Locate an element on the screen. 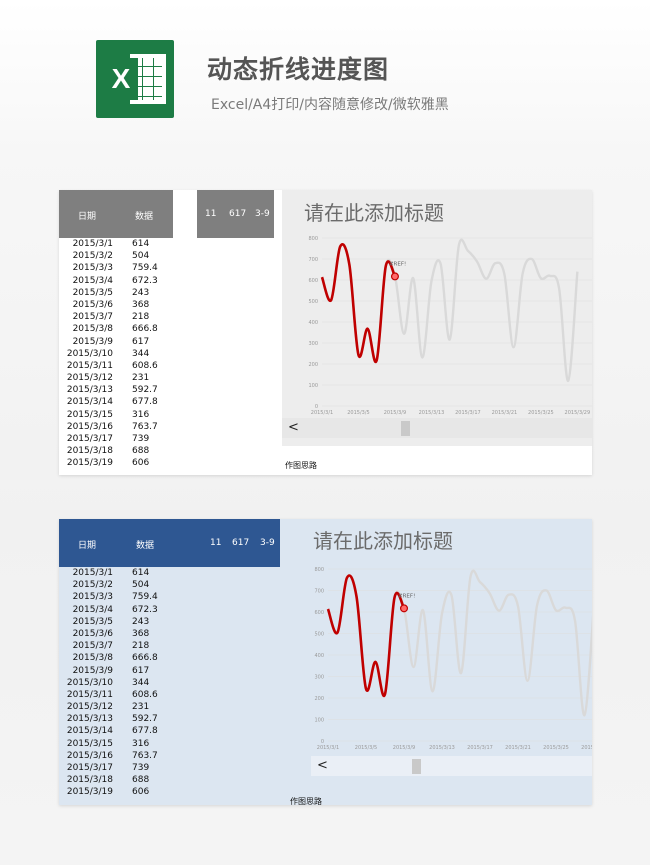 The image size is (650, 865). date-cell: 2015/3/14 is located at coordinates (86, 402).